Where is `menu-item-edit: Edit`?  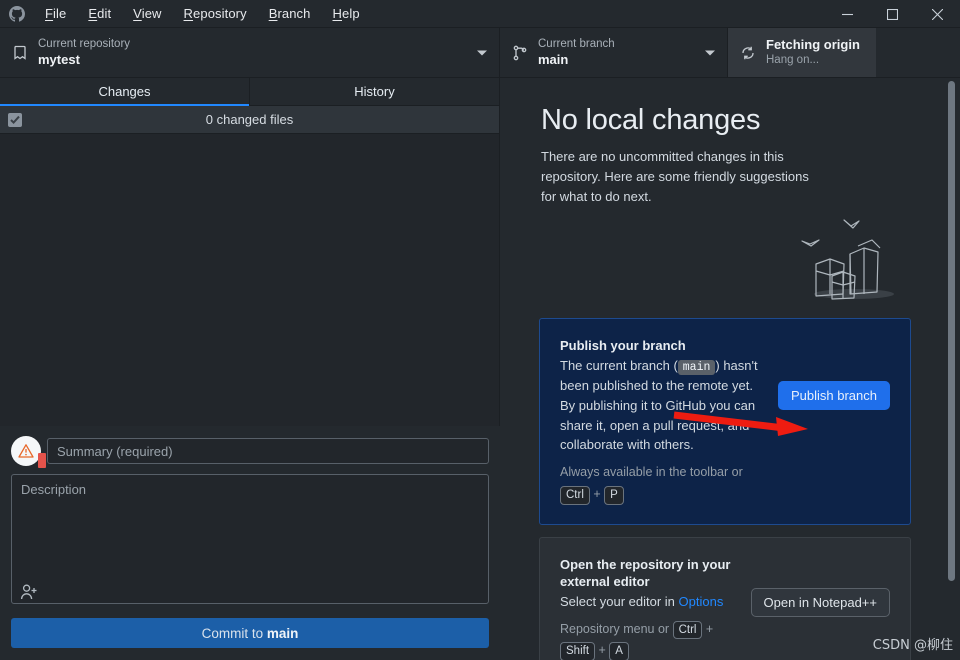
menu-item-edit: Edit is located at coordinates (99, 13).